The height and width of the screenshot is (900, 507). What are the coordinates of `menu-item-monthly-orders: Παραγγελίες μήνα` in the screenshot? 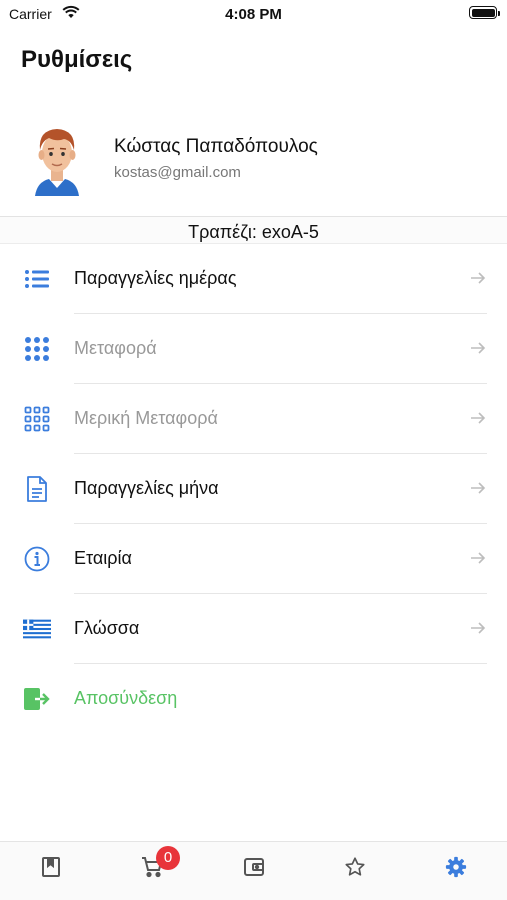 It's located at (253, 489).